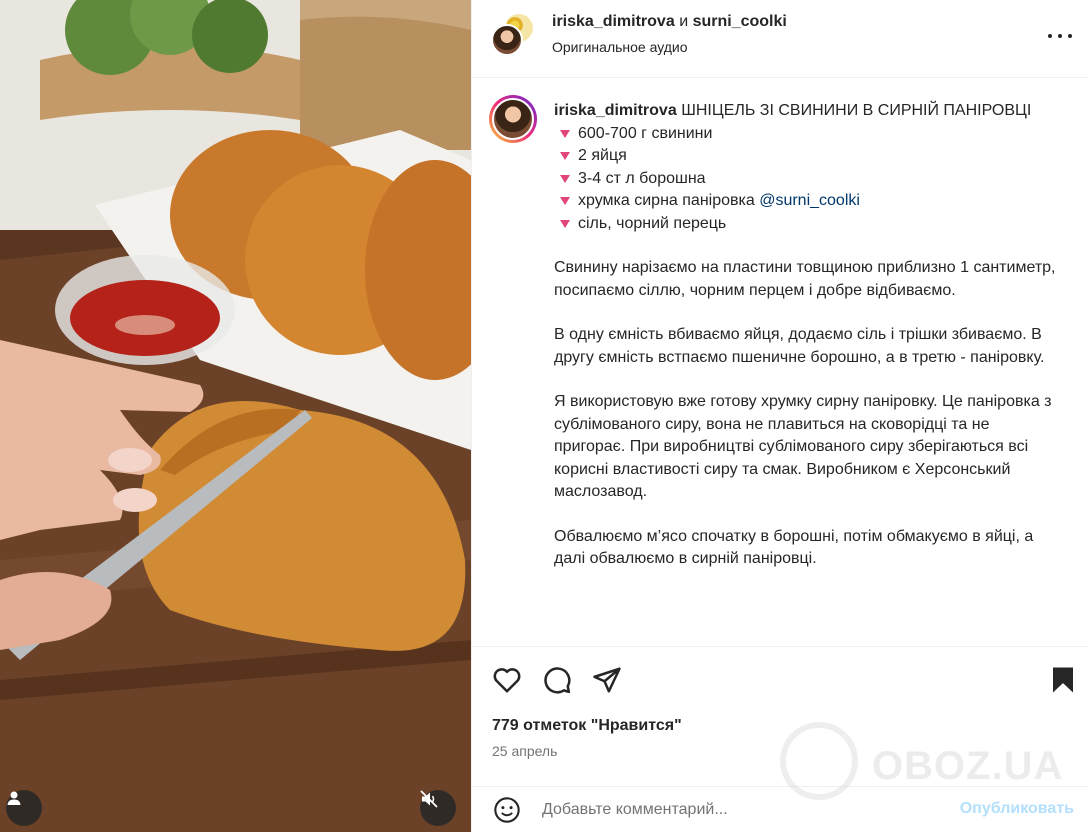  Describe the element at coordinates (507, 40) in the screenshot. I see `avatar` at that location.